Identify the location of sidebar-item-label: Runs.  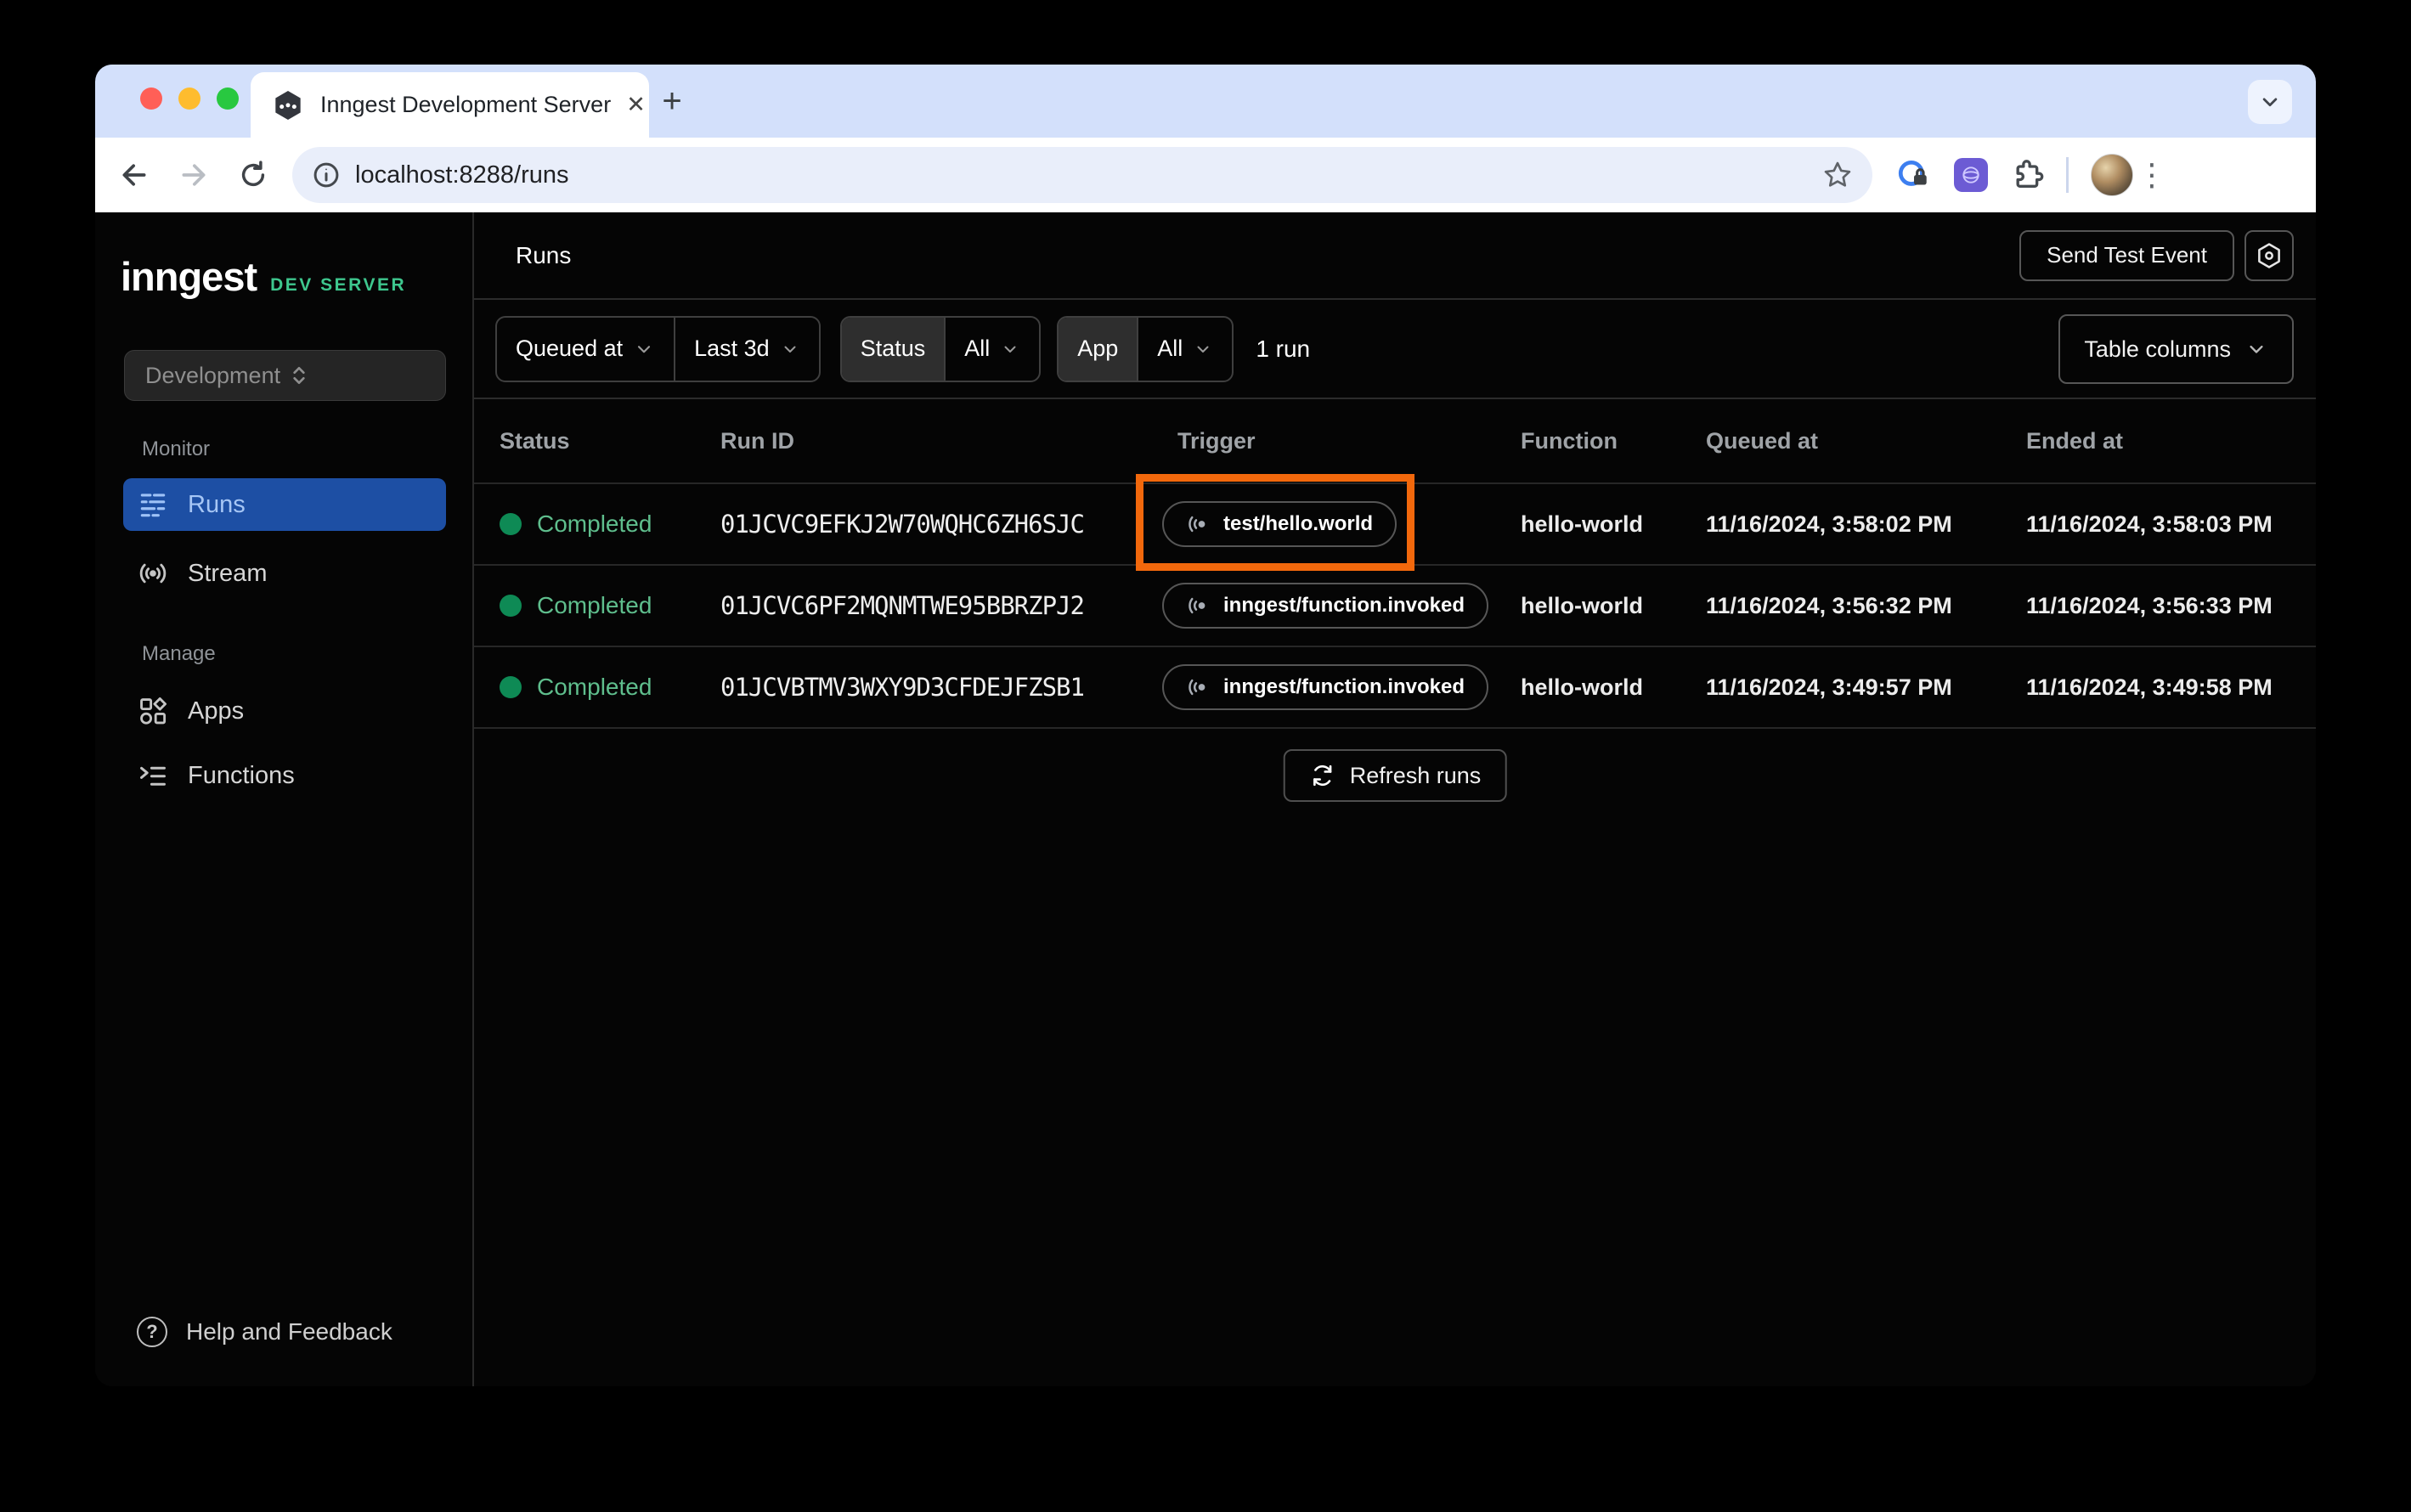
(217, 504).